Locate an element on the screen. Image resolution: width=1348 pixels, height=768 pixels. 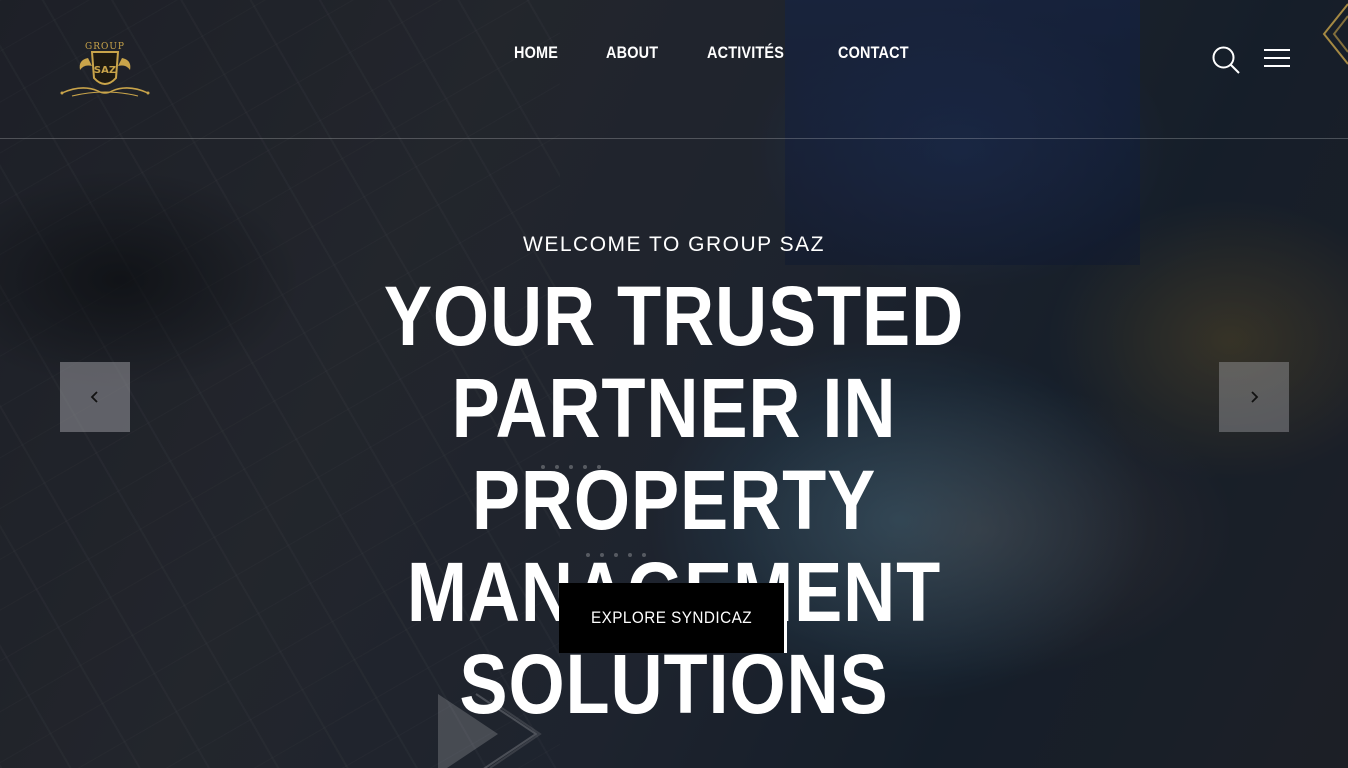
nav-activites: ACTIVITÉS is located at coordinates (745, 53).